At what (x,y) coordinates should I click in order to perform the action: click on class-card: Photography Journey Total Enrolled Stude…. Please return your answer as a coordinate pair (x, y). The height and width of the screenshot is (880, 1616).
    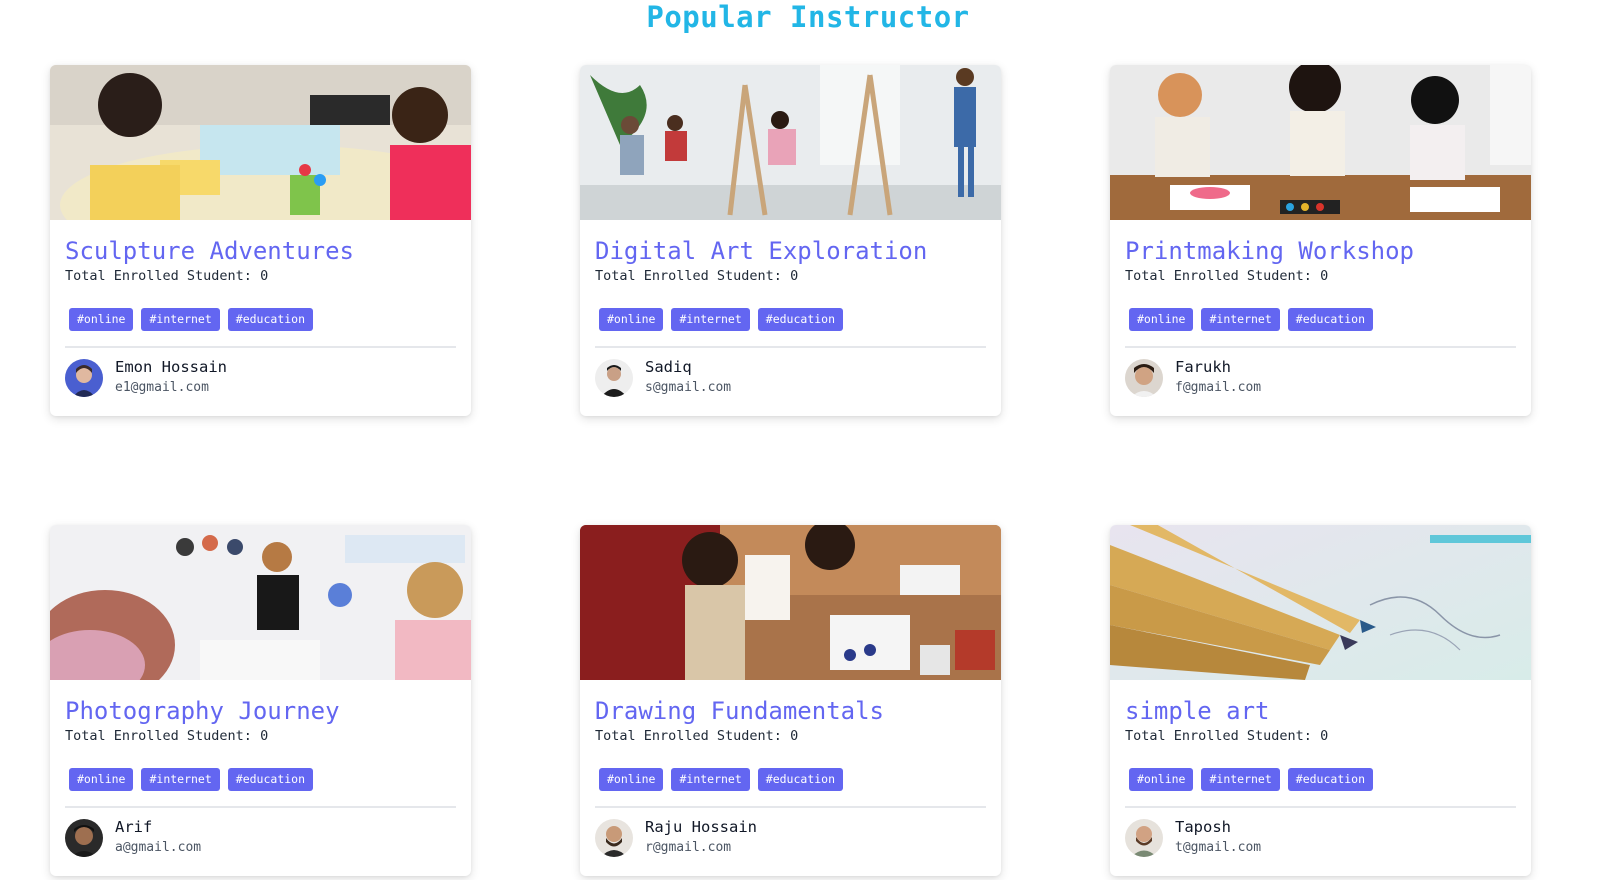
    Looking at the image, I should click on (260, 700).